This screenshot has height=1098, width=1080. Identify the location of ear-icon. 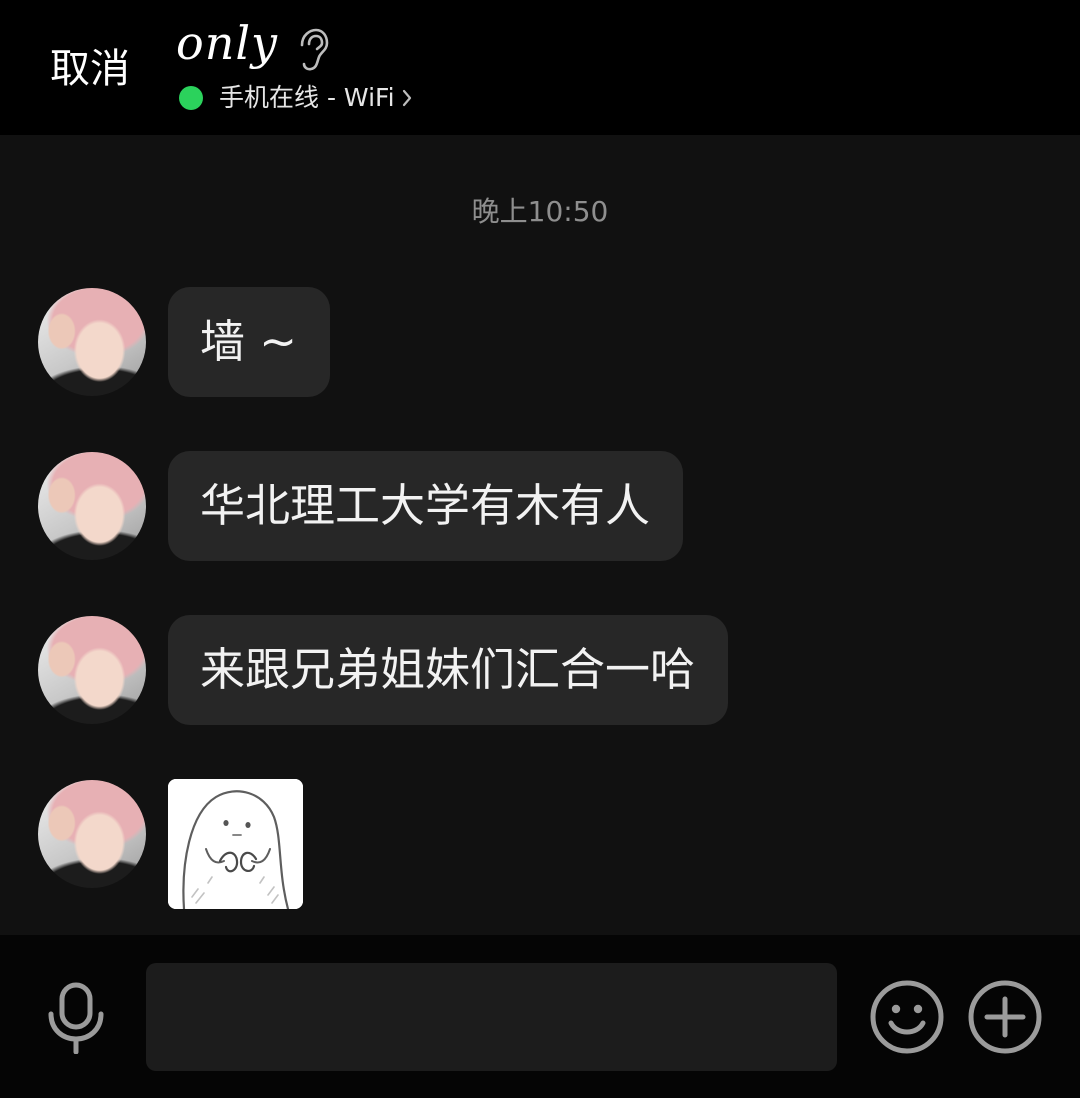
(311, 50).